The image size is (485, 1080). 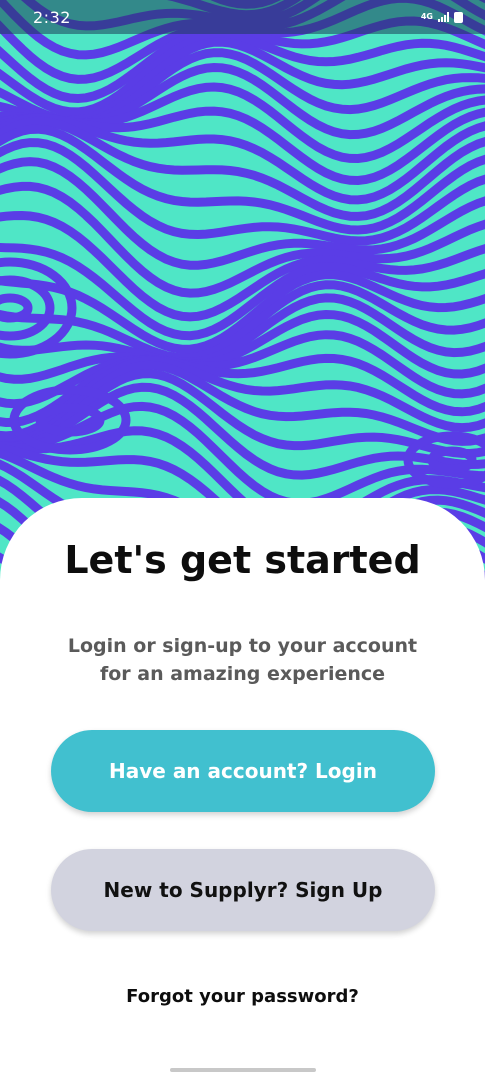 I want to click on home-indicator, so click(x=243, y=1070).